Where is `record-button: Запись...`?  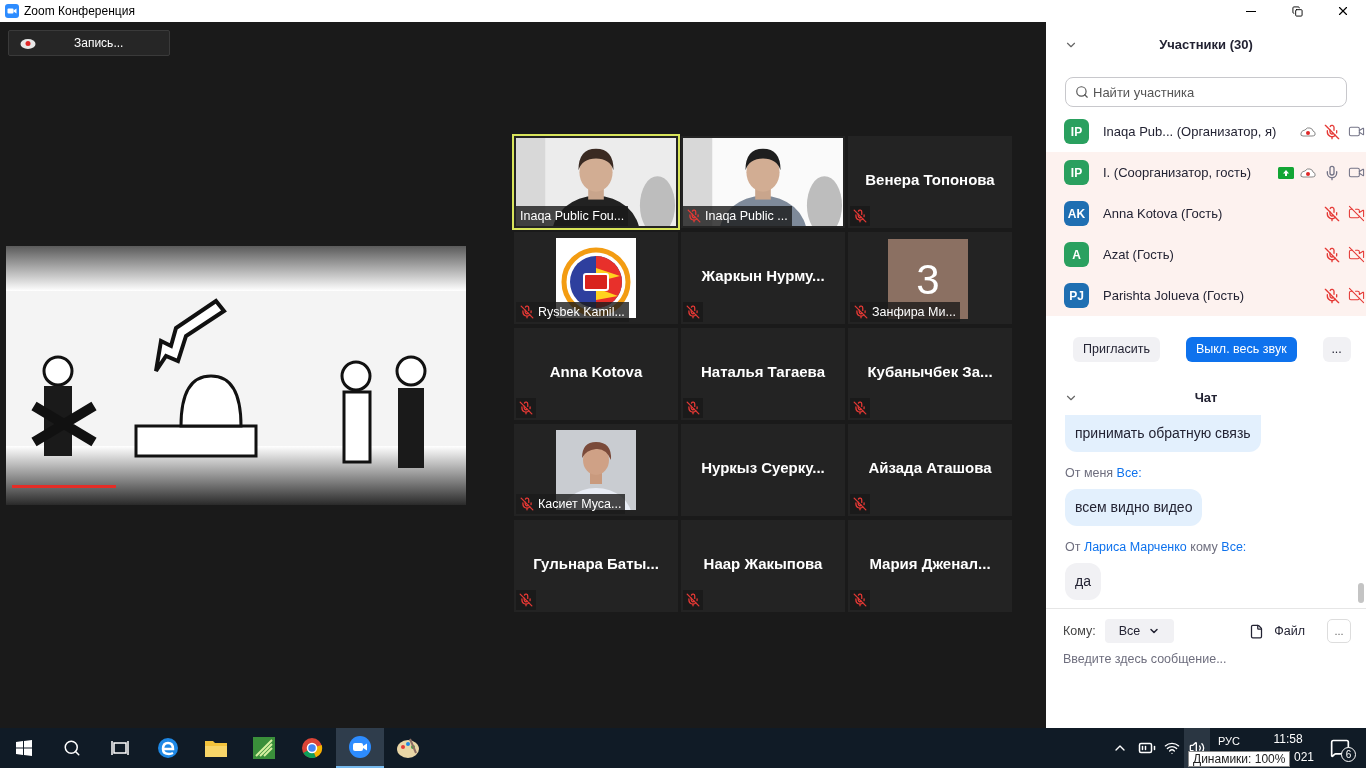
record-button: Запись... is located at coordinates (89, 43).